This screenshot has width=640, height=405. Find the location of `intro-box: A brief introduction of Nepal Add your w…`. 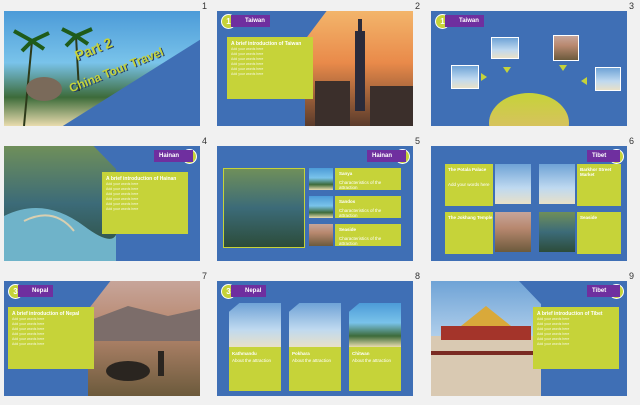

intro-box: A brief introduction of Nepal Add your w… is located at coordinates (51, 338).